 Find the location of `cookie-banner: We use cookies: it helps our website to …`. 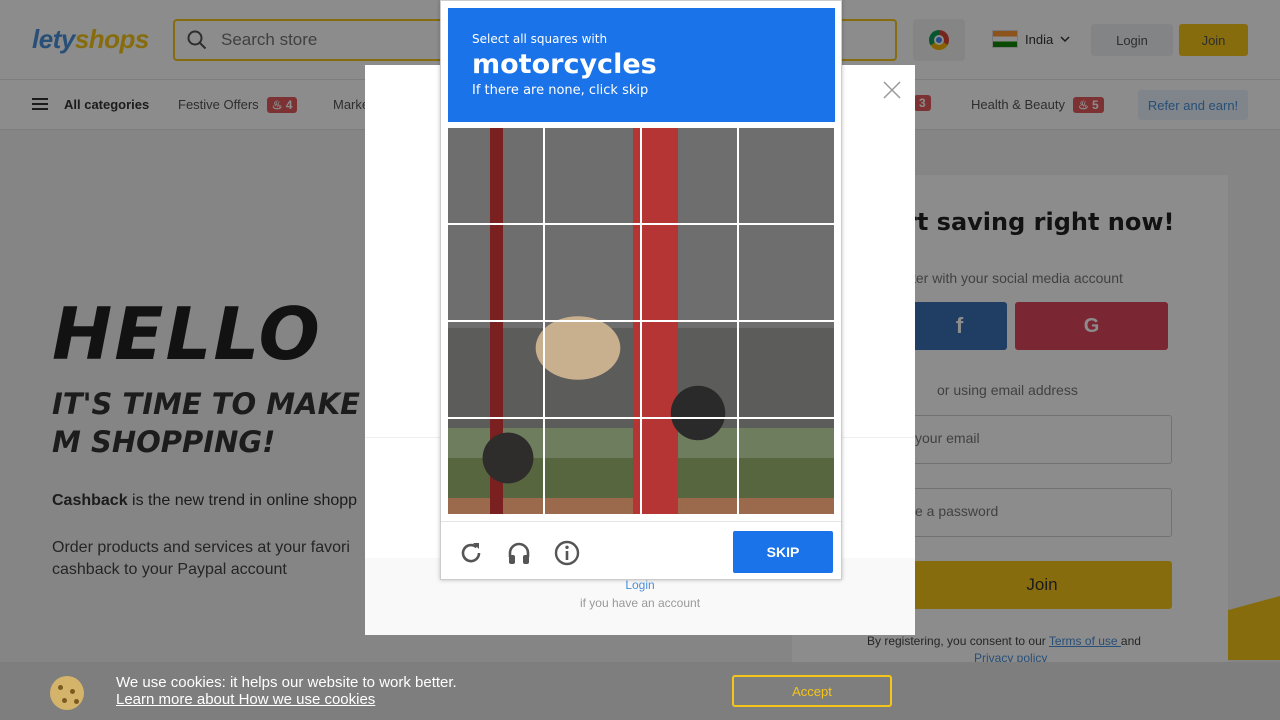

cookie-banner: We use cookies: it helps our website to … is located at coordinates (640, 691).